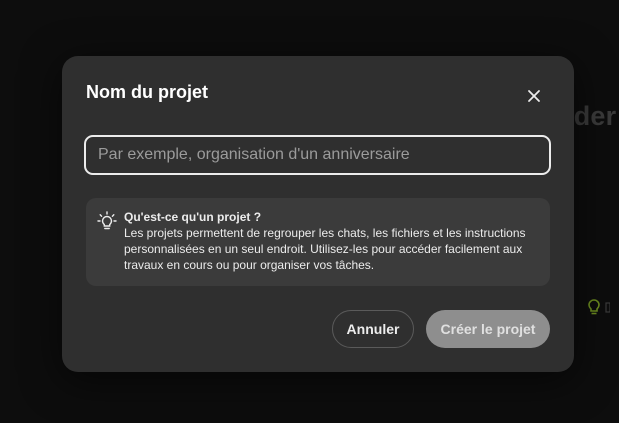 This screenshot has height=423, width=619. What do you see at coordinates (193, 217) in the screenshot?
I see `info-title: Qu'est-ce qu'un projet ?` at bounding box center [193, 217].